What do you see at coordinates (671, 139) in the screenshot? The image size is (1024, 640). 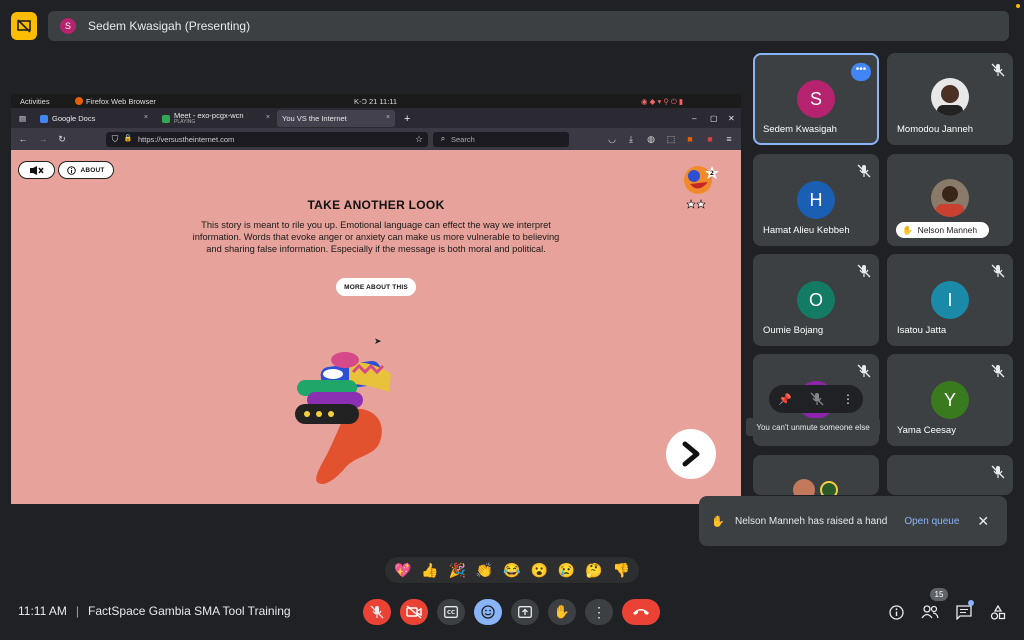 I see `extensions-icon: ⬚` at bounding box center [671, 139].